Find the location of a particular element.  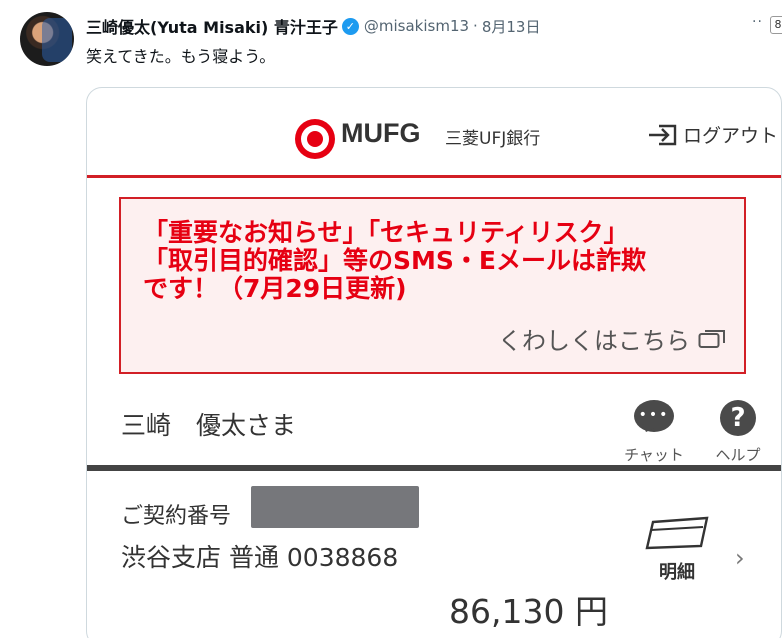

chat-button: ••• チャット is located at coordinates (654, 432).